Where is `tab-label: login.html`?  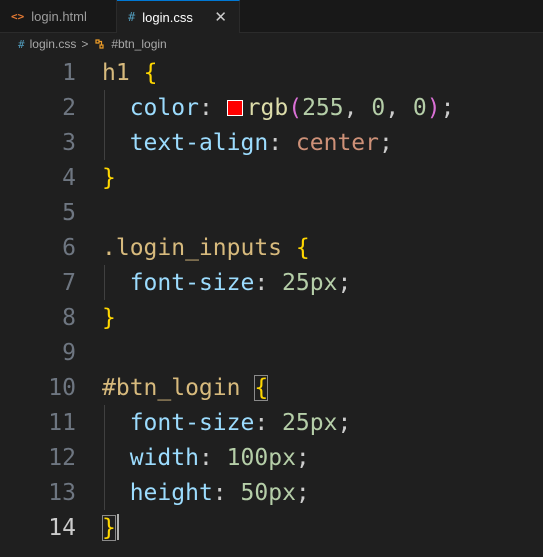 tab-label: login.html is located at coordinates (59, 16).